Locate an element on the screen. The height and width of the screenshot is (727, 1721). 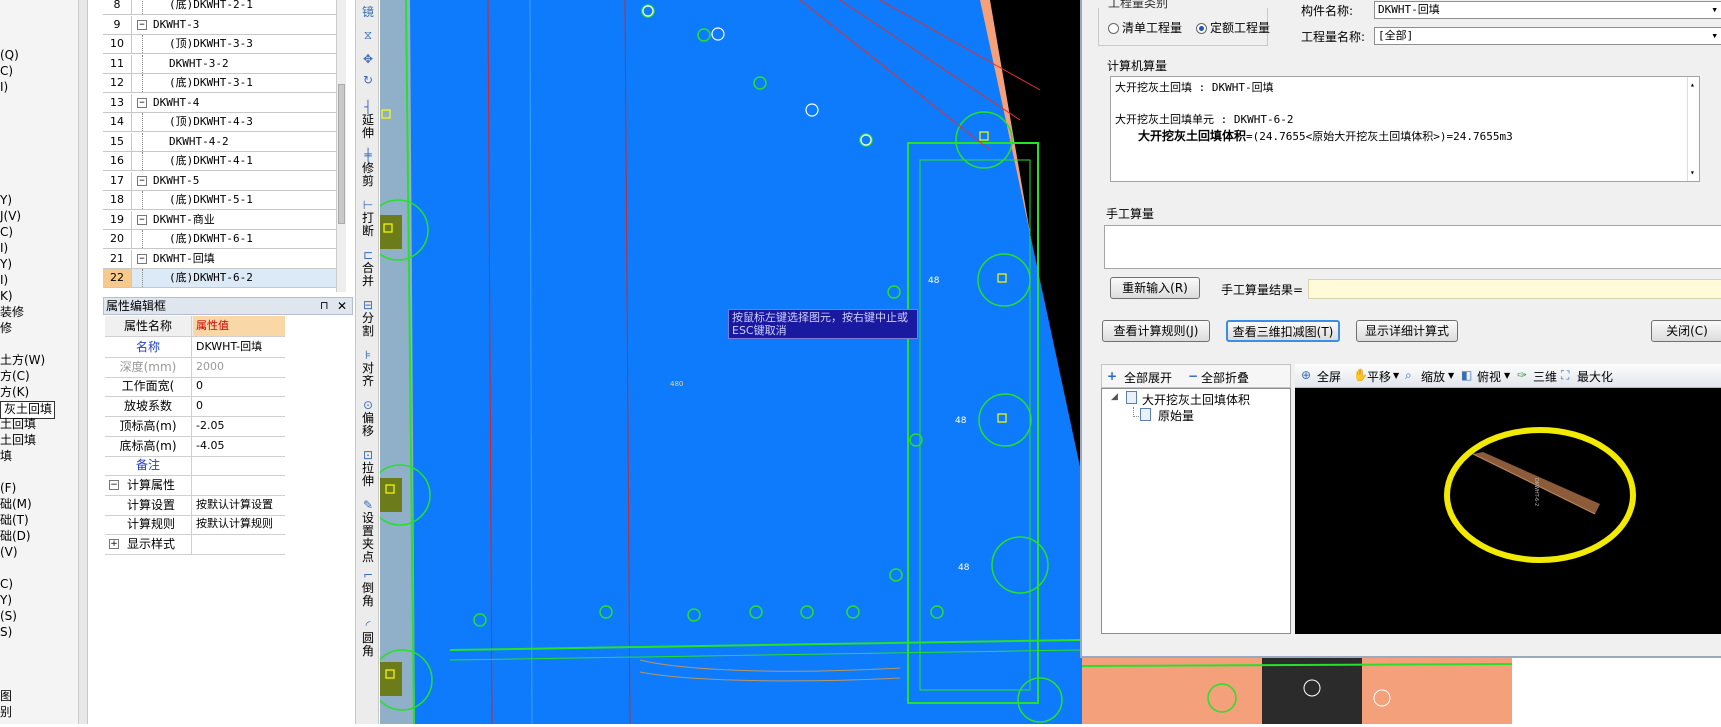
tree-row: 9− DKWHT-3 is located at coordinates (224, 25).